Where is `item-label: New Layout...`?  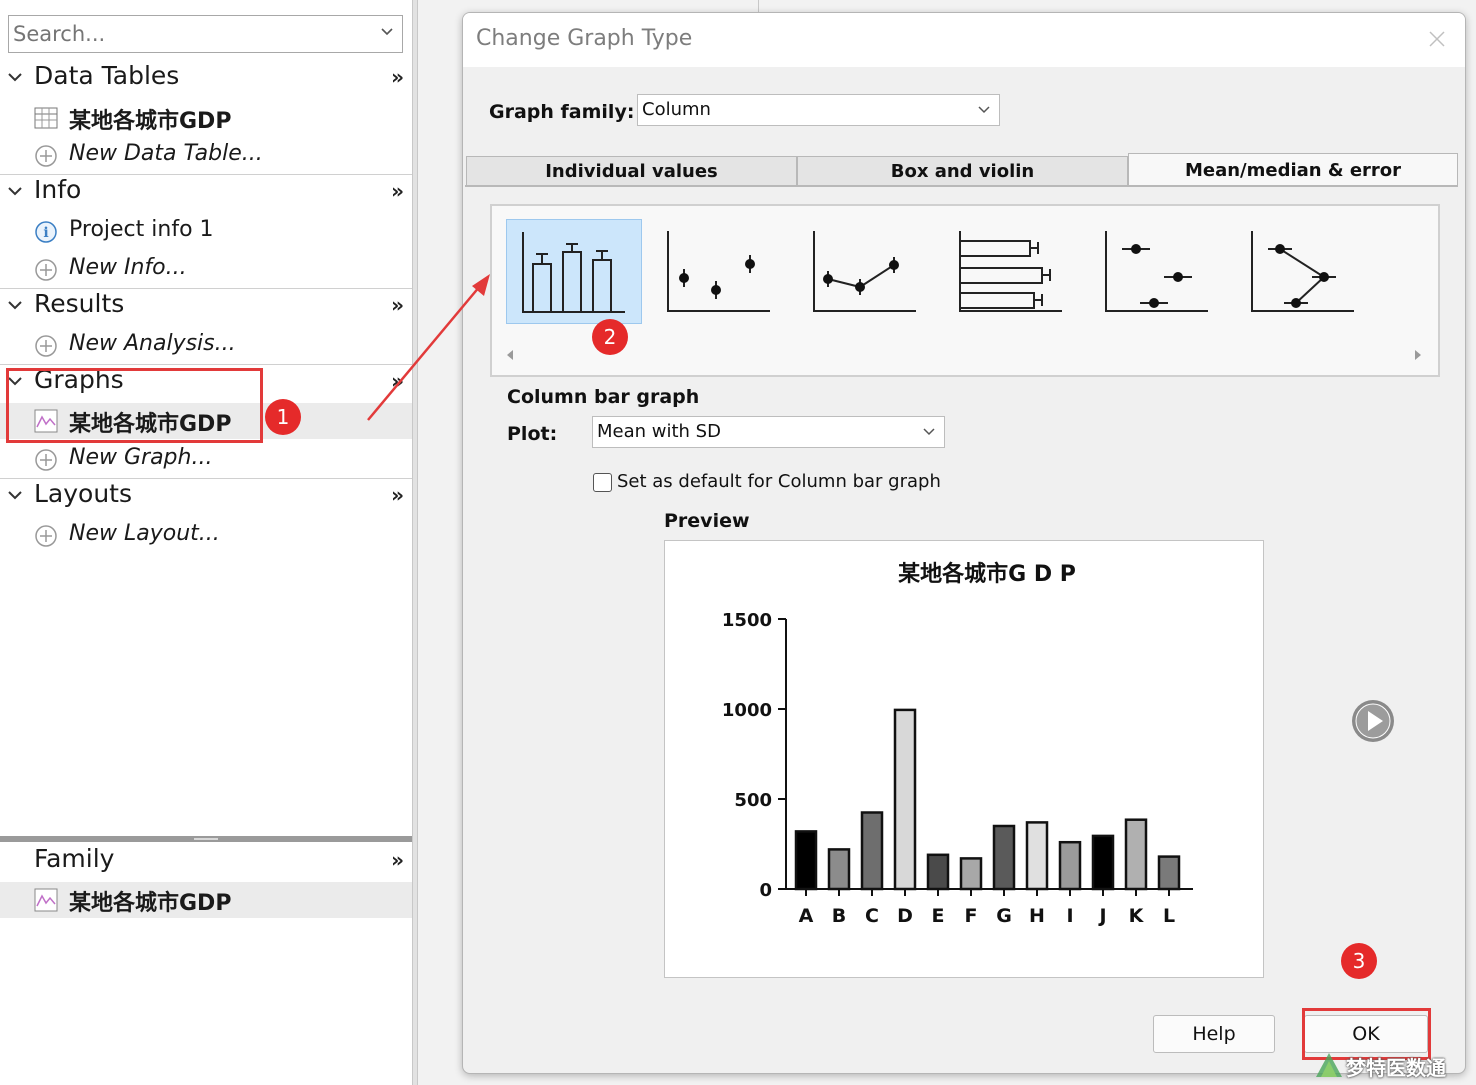 item-label: New Layout... is located at coordinates (144, 533).